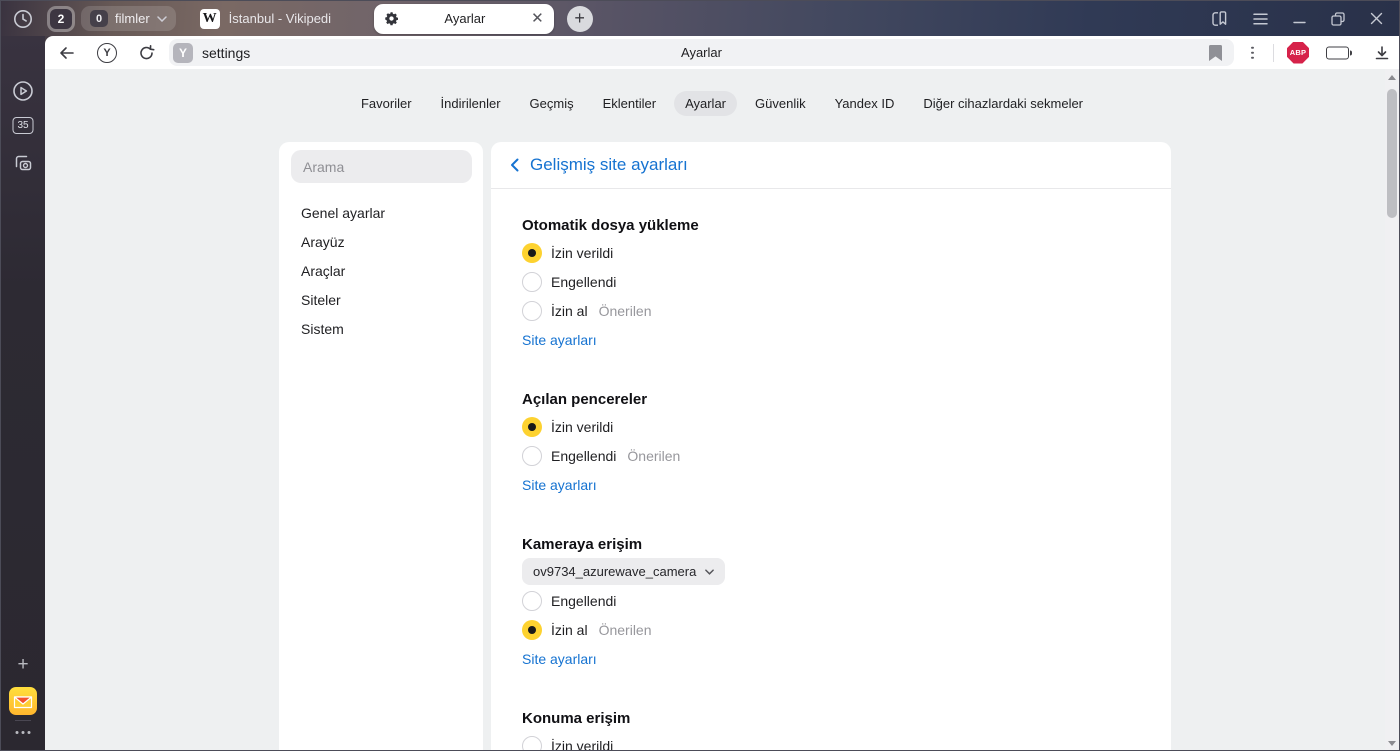 This screenshot has height=751, width=1400. I want to click on bookmark-button, so click(1215, 52).